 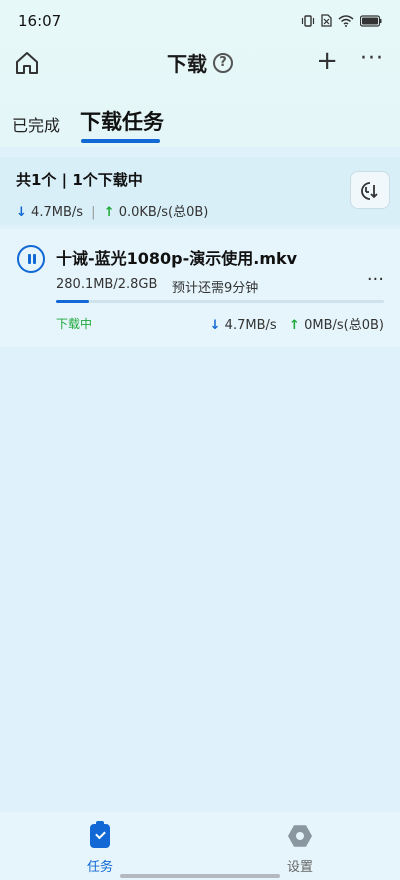 I want to click on sort-button, so click(x=370, y=190).